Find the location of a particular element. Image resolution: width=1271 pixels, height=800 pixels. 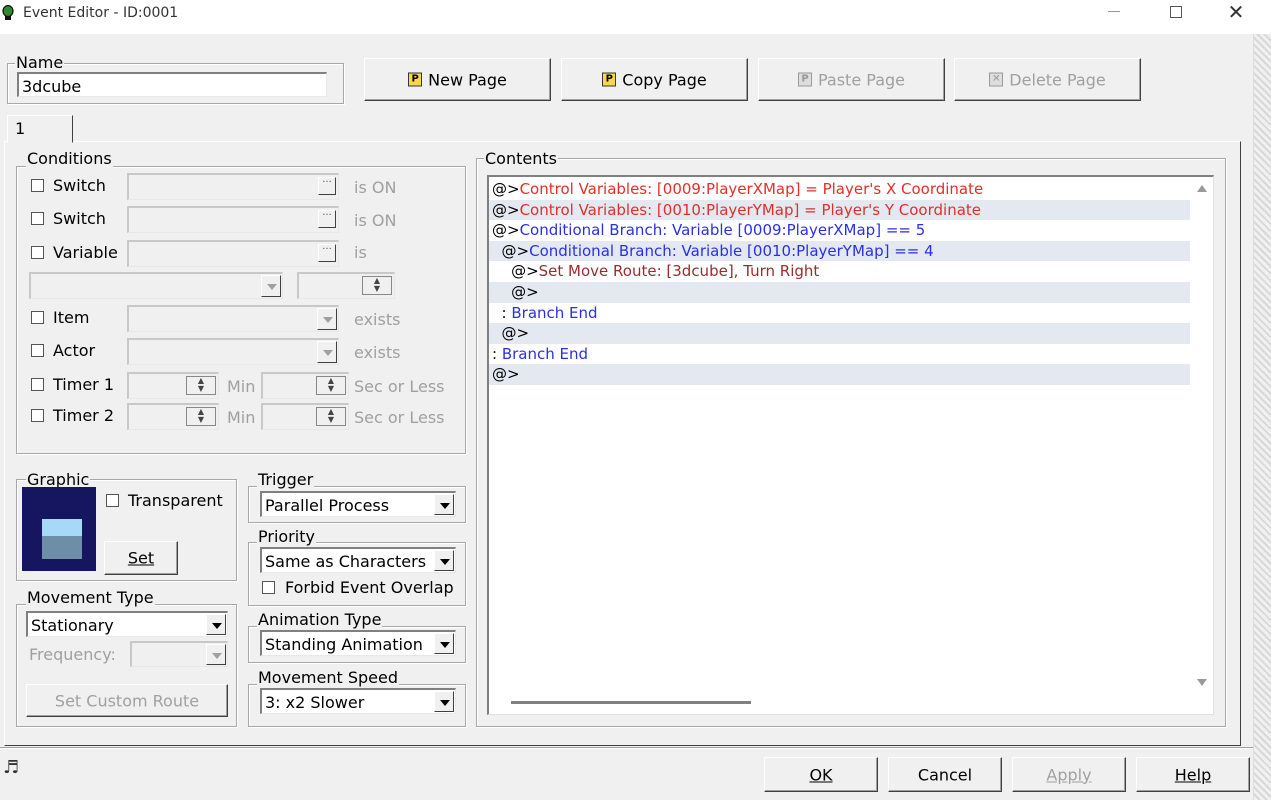

movement-speed-select: 3: x2 Slower is located at coordinates (358, 701).